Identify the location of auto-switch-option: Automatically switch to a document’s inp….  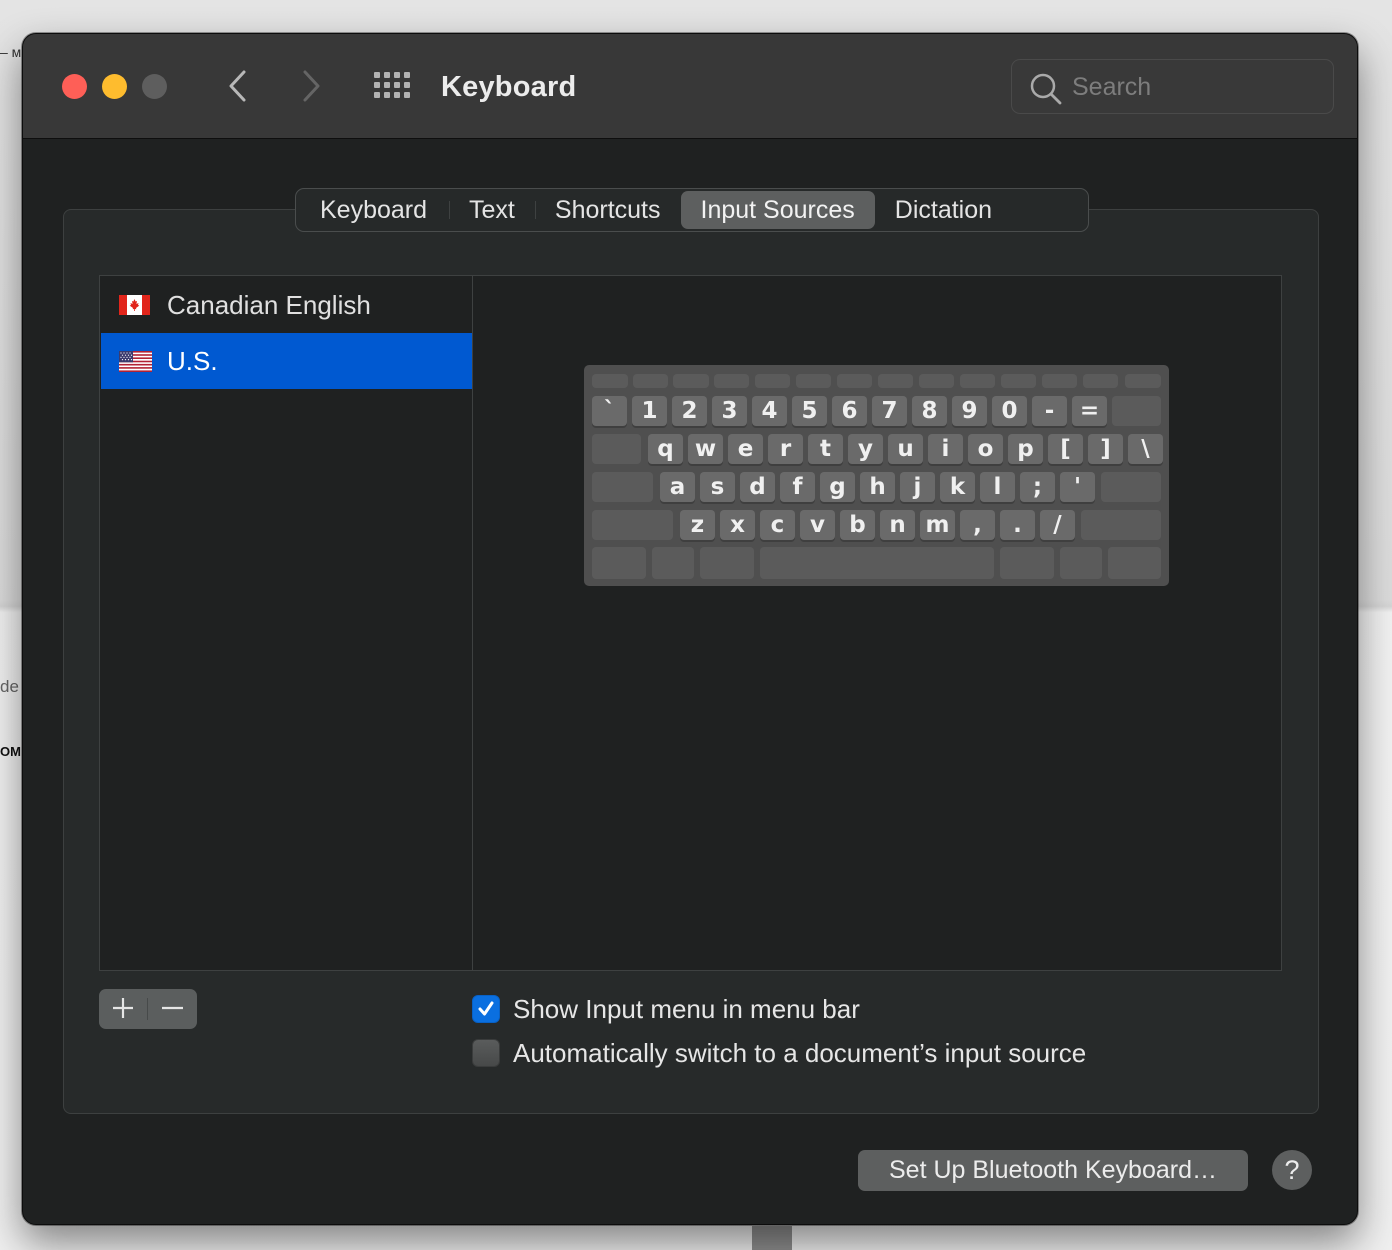
(779, 1053).